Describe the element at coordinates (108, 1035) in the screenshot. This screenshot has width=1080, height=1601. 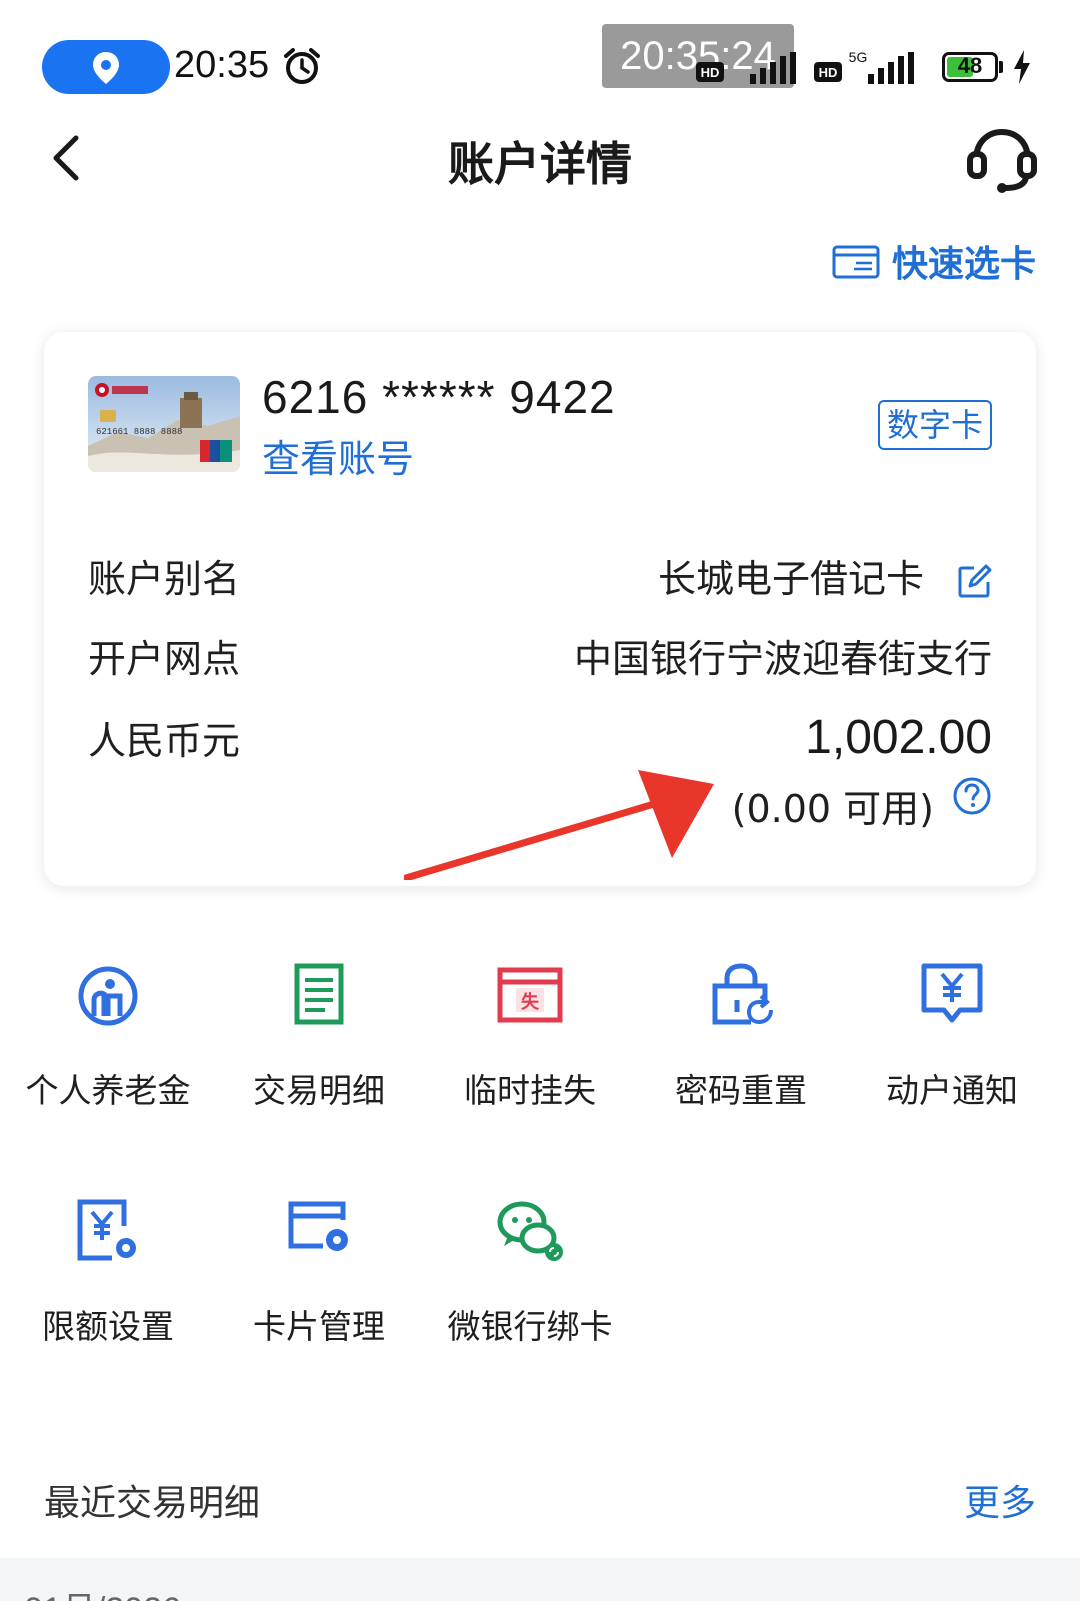
I see `func-pension: 个人养老金` at that location.